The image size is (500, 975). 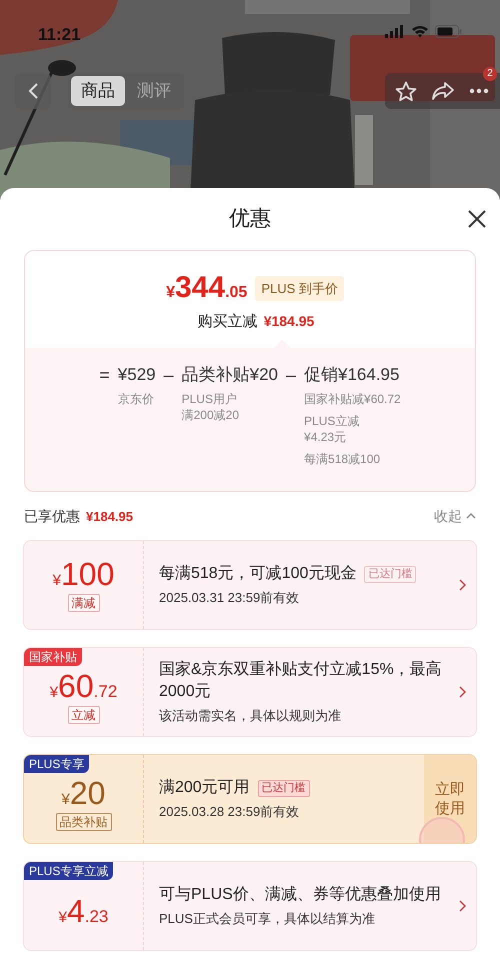 I want to click on close-button, so click(x=477, y=219).